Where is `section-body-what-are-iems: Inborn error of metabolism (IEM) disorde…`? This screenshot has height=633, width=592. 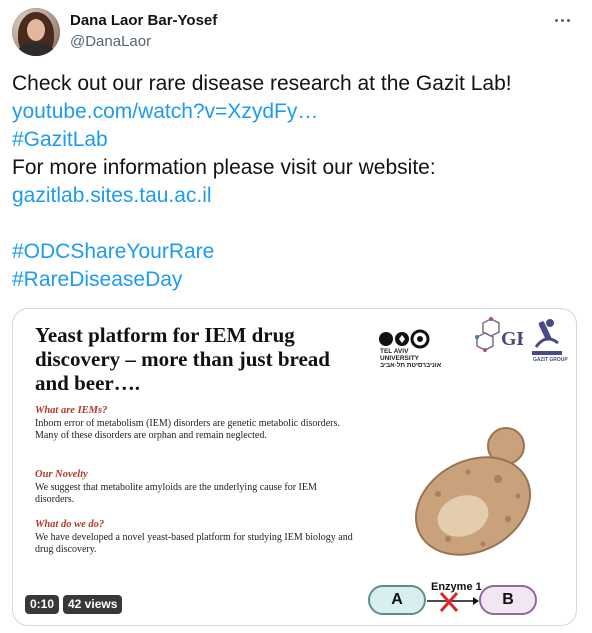 section-body-what-are-iems: Inborn error of metabolism (IEM) disorde… is located at coordinates (187, 429).